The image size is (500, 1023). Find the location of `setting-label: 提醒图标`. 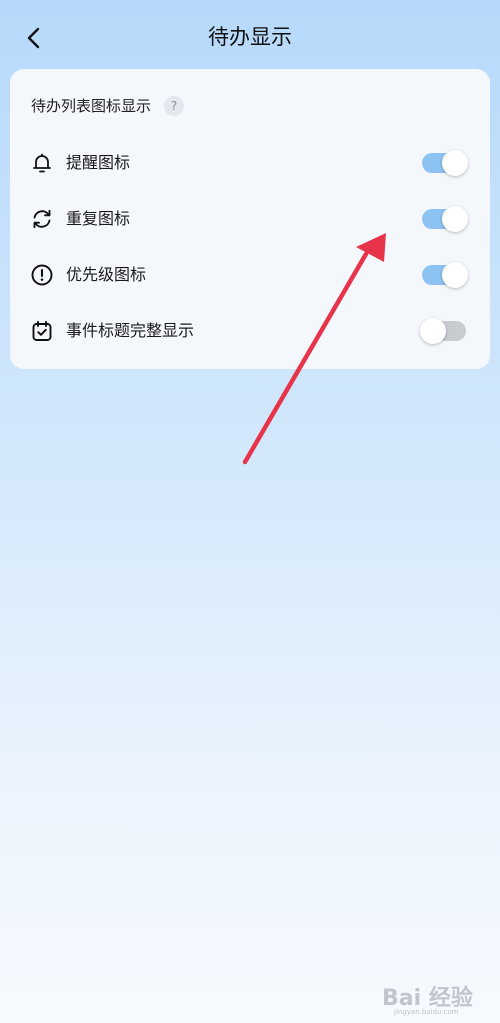

setting-label: 提醒图标 is located at coordinates (98, 162).